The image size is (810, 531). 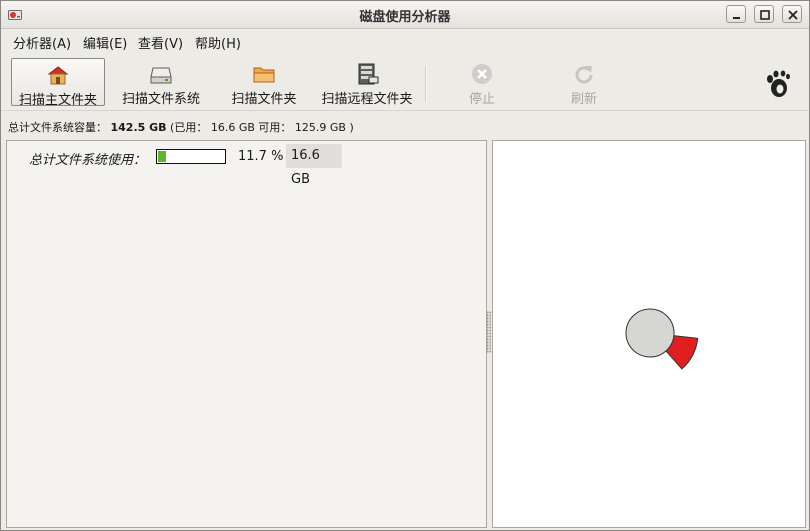 I want to click on usage-label: 总计文件系统使用：, so click(x=88, y=160).